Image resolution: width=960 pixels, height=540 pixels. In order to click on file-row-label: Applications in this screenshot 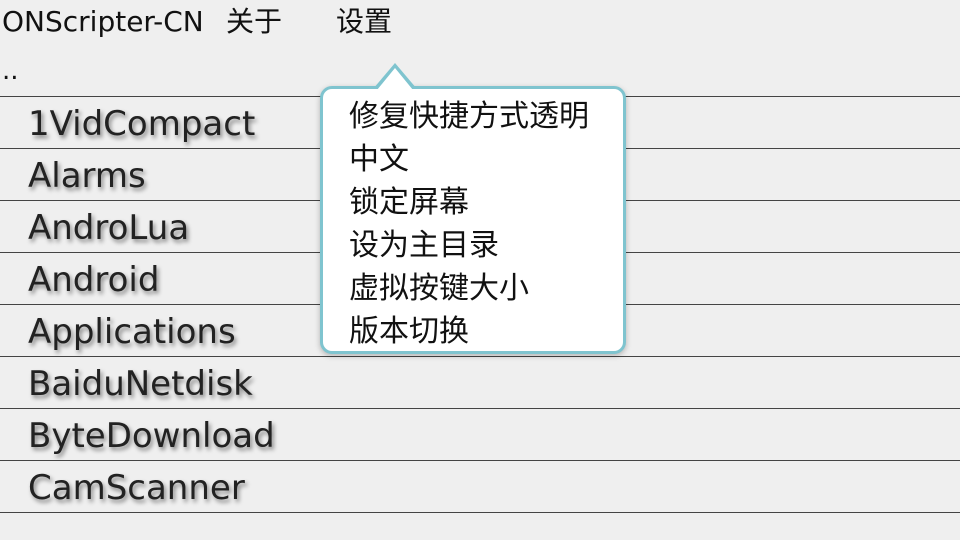, I will do `click(132, 332)`.